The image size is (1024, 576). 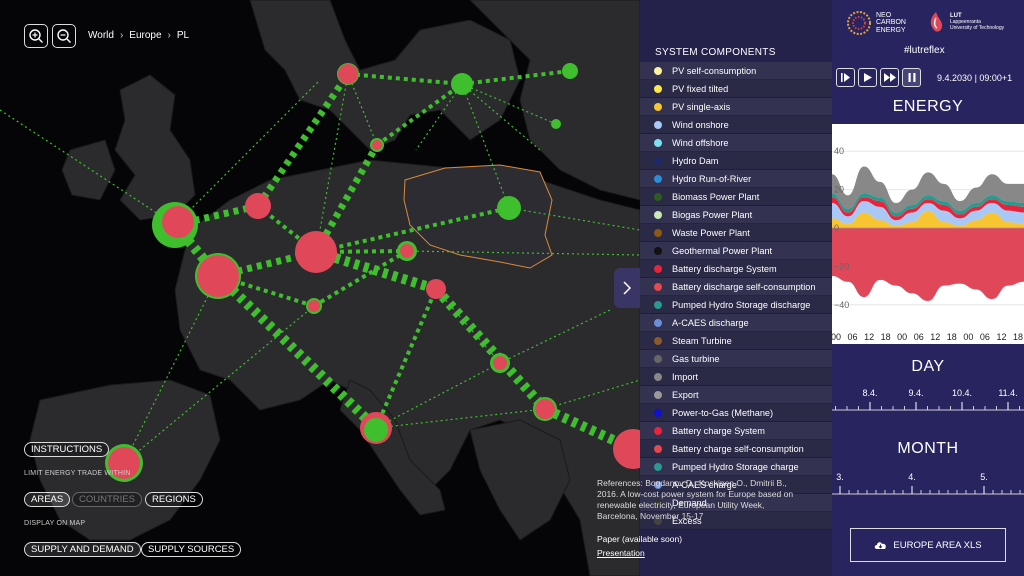 What do you see at coordinates (924, 50) in the screenshot?
I see `hashtag: #lutreflex` at bounding box center [924, 50].